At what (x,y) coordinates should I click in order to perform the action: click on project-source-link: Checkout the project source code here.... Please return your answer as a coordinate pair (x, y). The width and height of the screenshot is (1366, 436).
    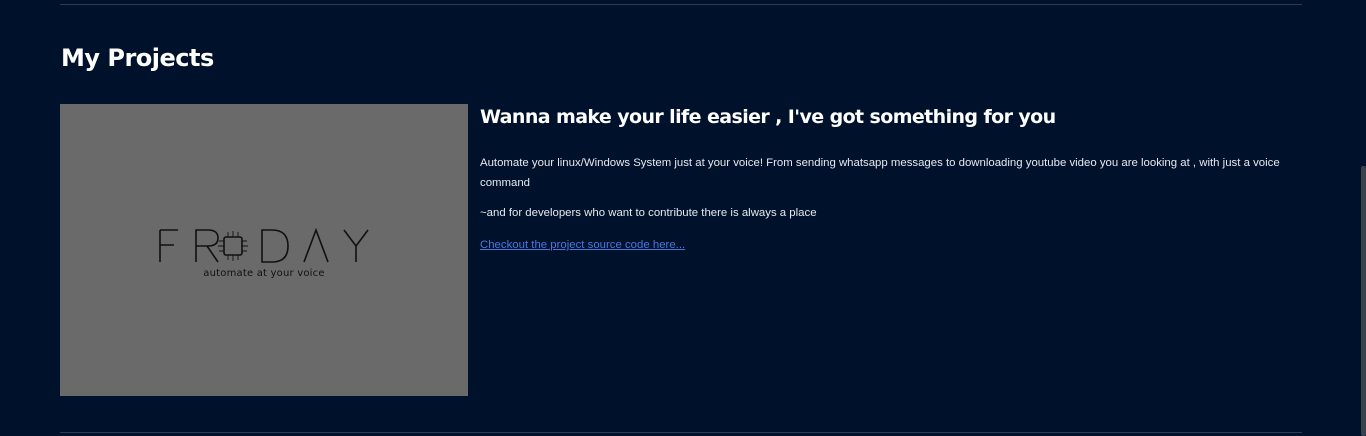
    Looking at the image, I should click on (582, 245).